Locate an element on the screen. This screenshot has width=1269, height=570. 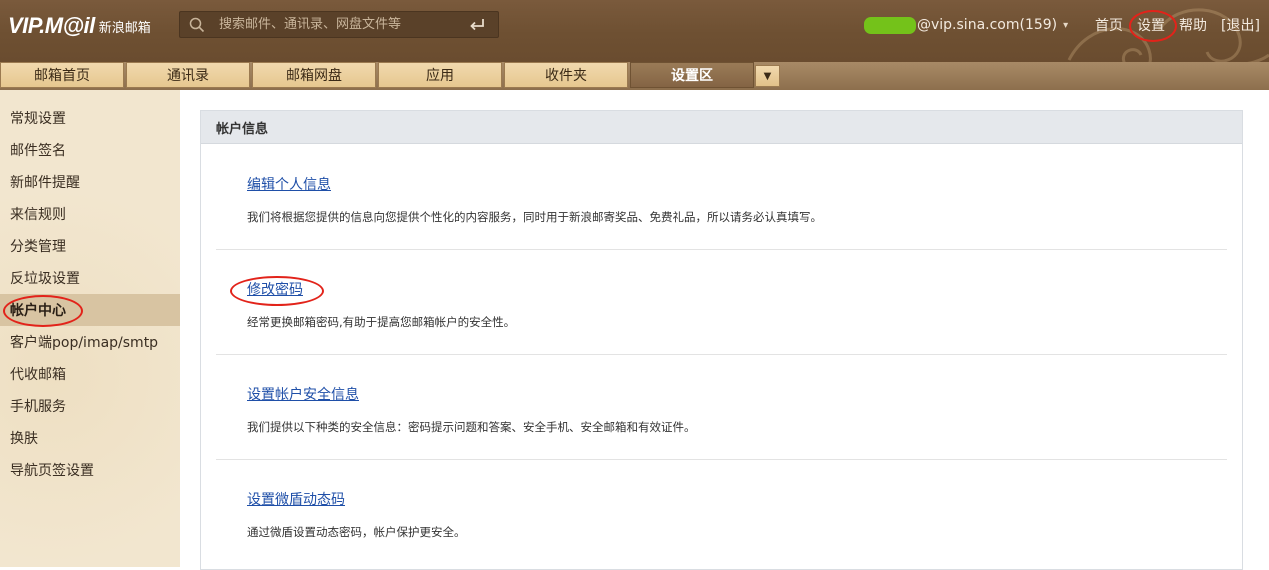
chevron-down-icon: ▼ is located at coordinates (767, 76).